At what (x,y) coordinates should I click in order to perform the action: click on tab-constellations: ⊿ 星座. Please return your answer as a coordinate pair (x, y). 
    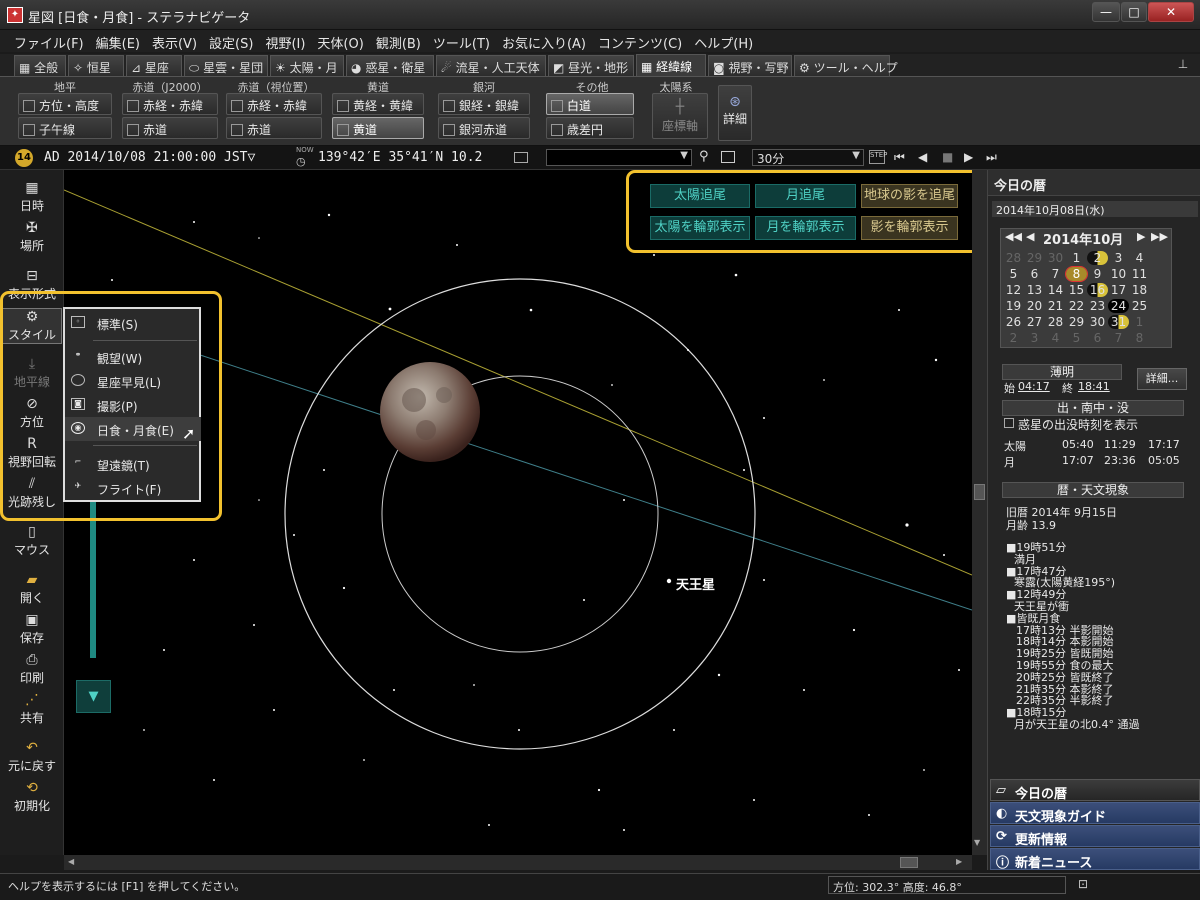
    Looking at the image, I should click on (154, 65).